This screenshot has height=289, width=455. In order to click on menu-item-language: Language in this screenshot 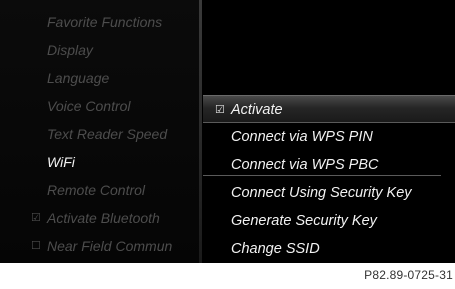, I will do `click(99, 78)`.